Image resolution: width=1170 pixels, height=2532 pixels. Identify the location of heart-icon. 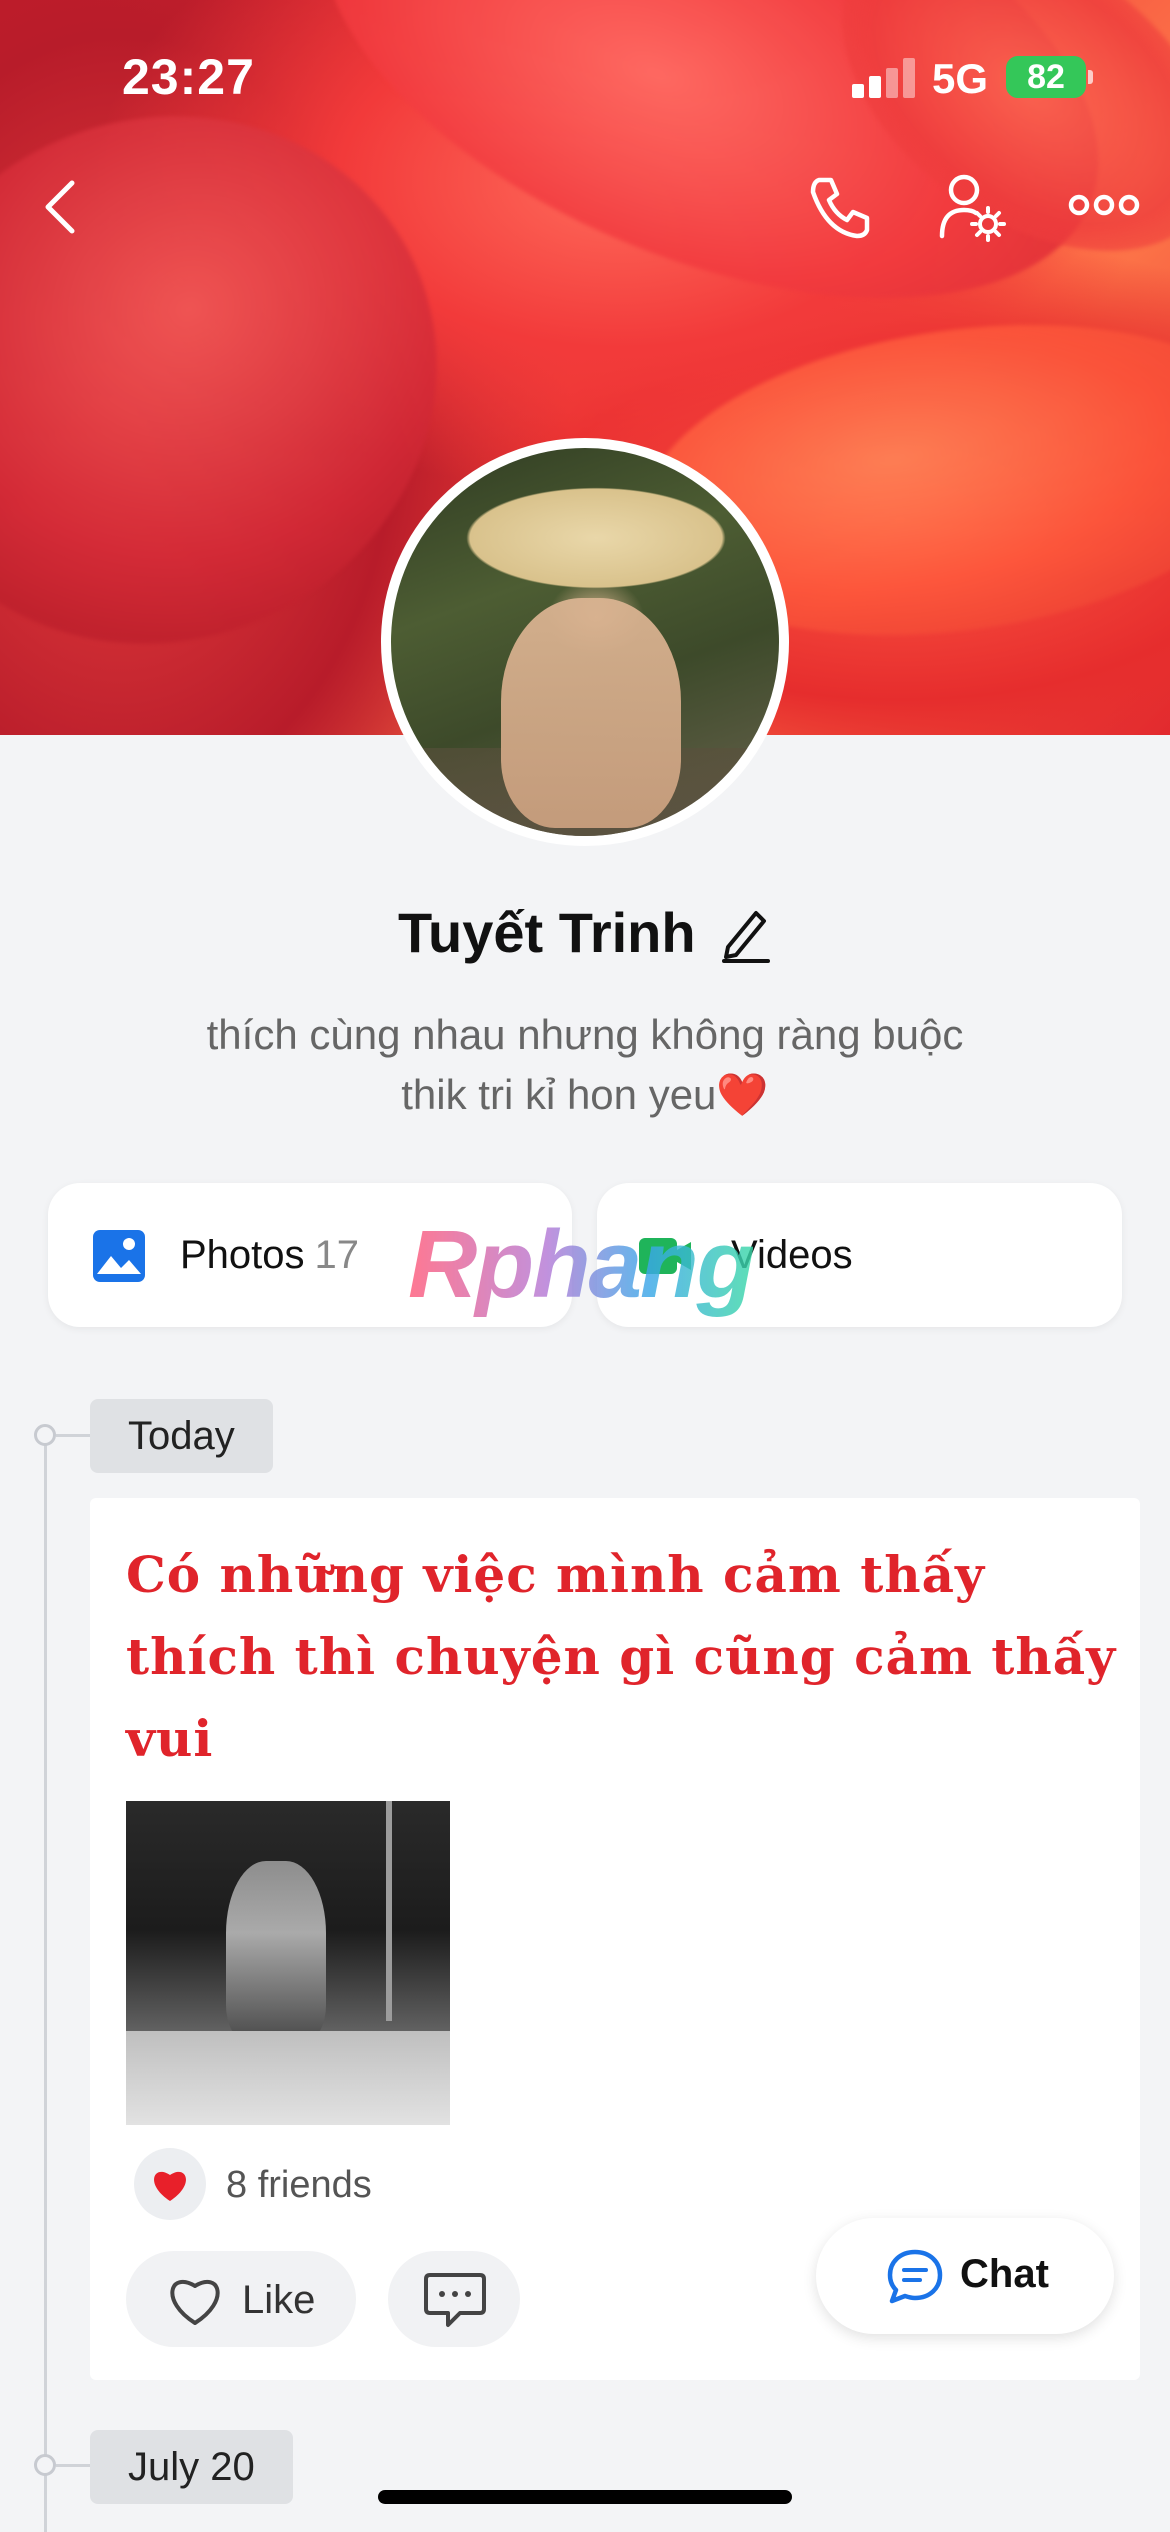
(170, 2186).